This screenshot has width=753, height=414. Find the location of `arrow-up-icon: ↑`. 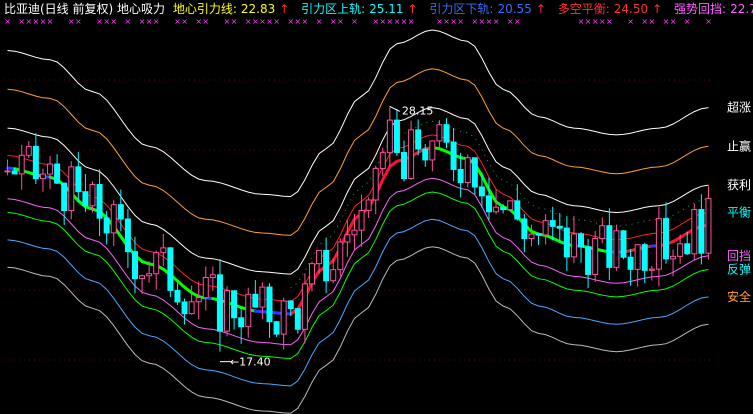

arrow-up-icon: ↑ is located at coordinates (657, 9).